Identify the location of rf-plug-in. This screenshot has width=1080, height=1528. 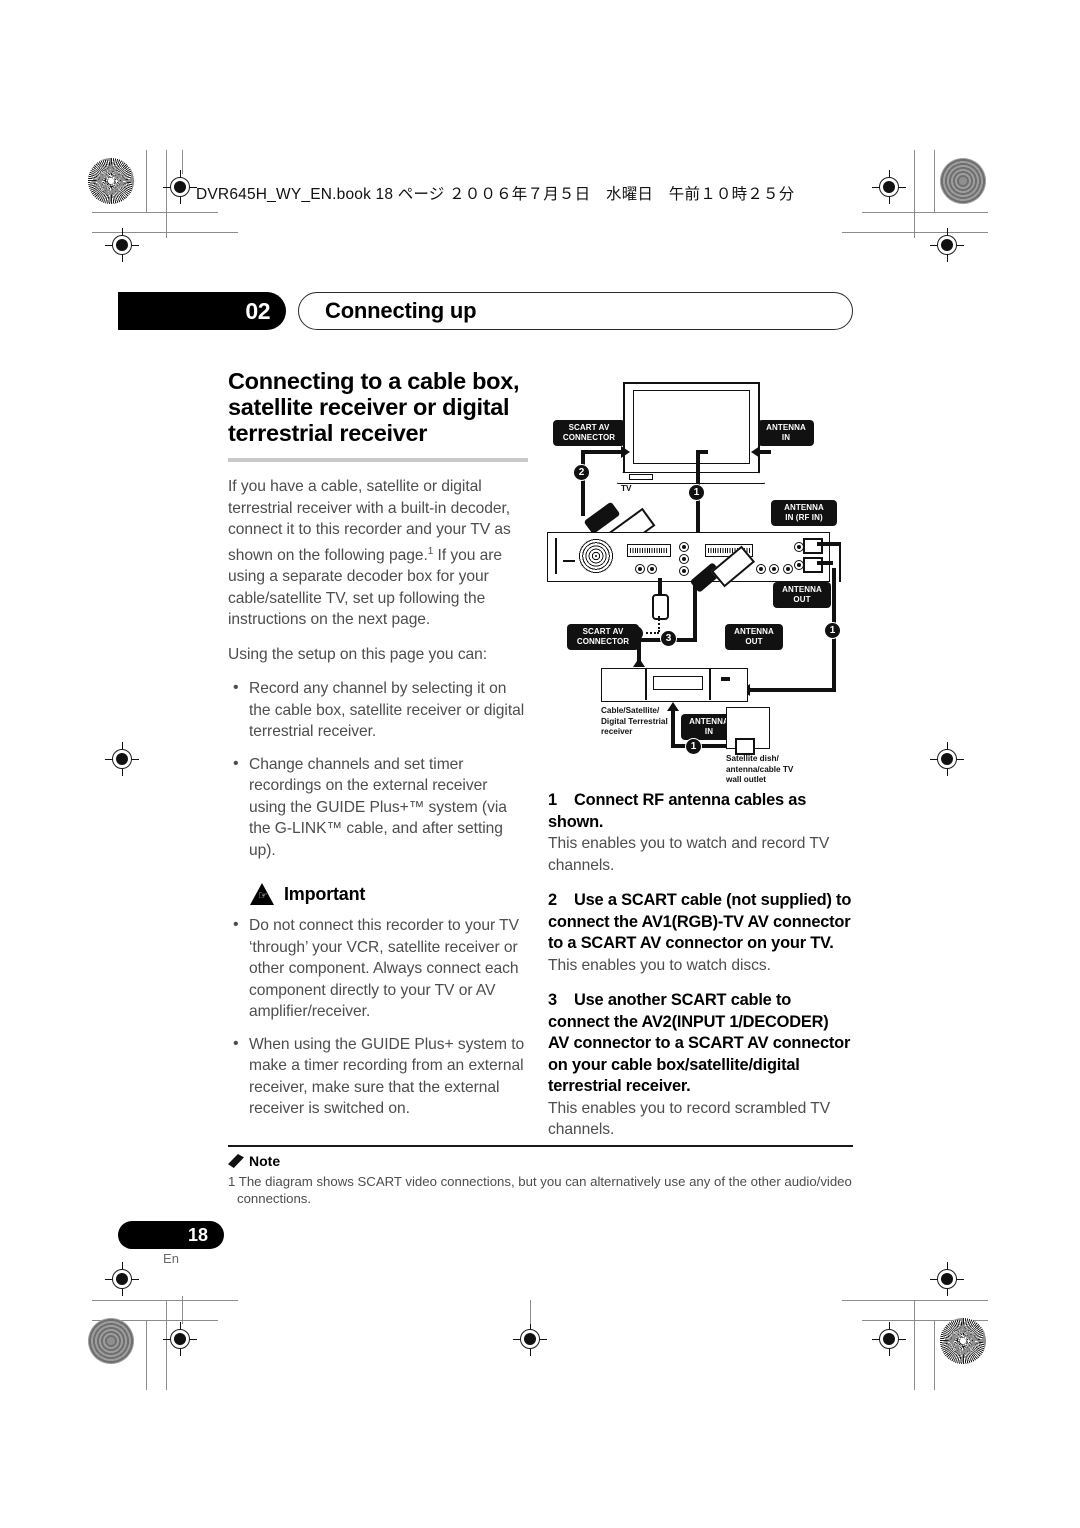
(813, 546).